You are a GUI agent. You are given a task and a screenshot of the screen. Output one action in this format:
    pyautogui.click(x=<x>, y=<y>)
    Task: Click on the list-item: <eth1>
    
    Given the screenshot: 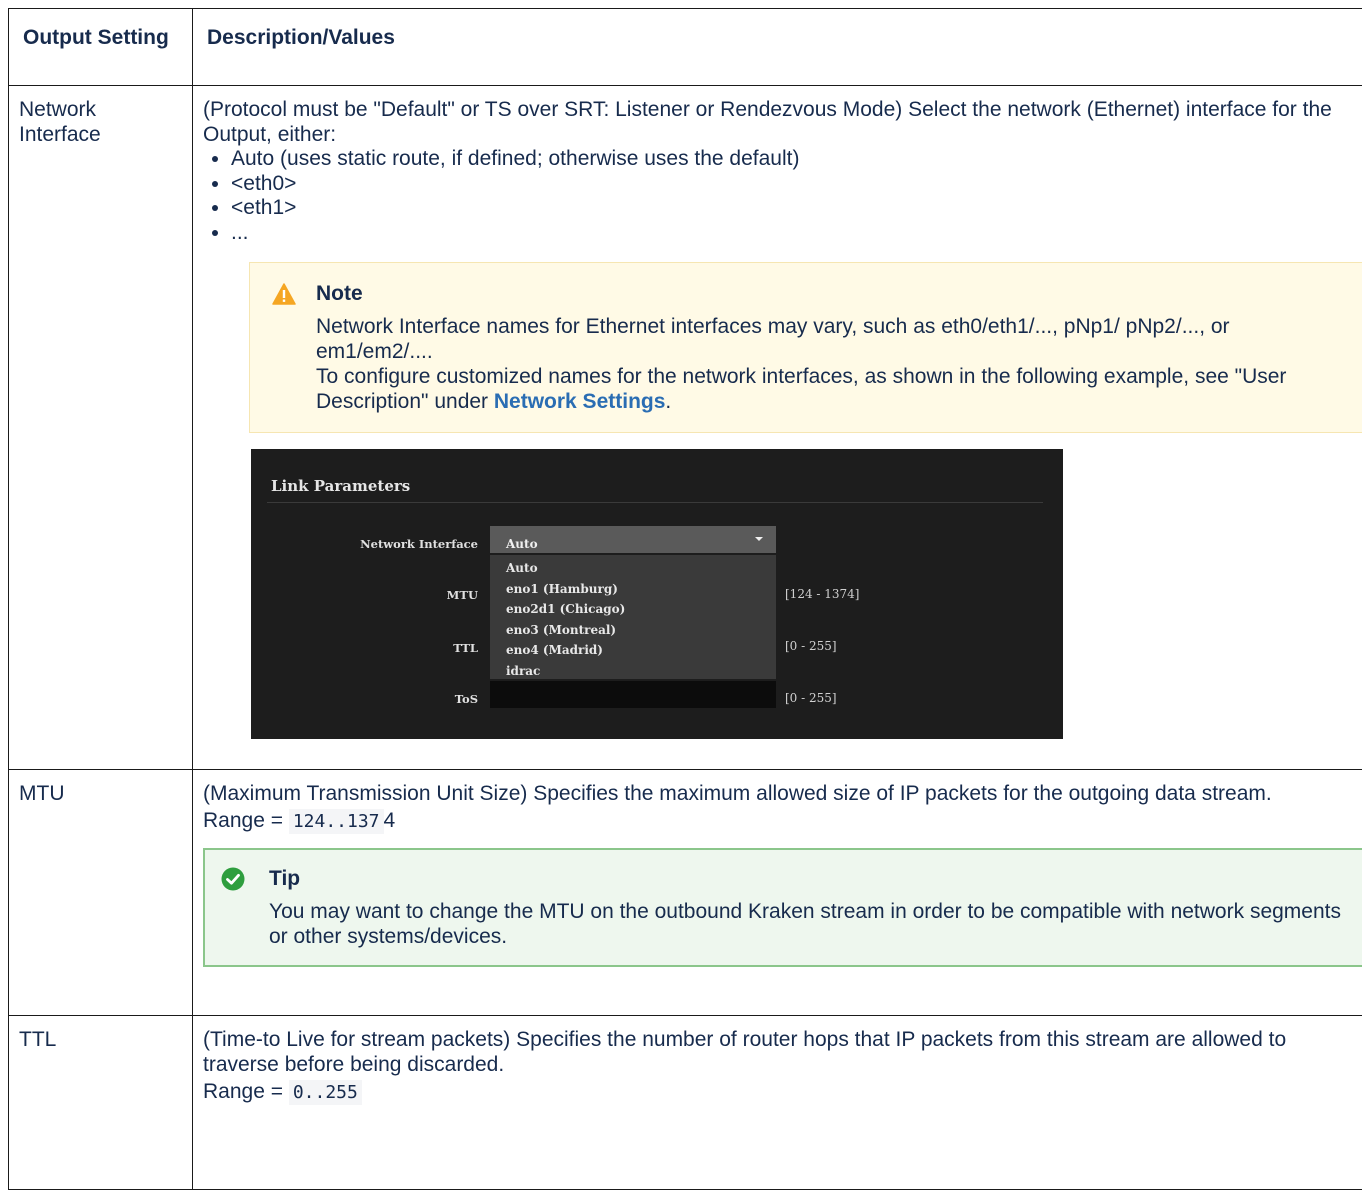 What is the action you would take?
    pyautogui.click(x=795, y=208)
    